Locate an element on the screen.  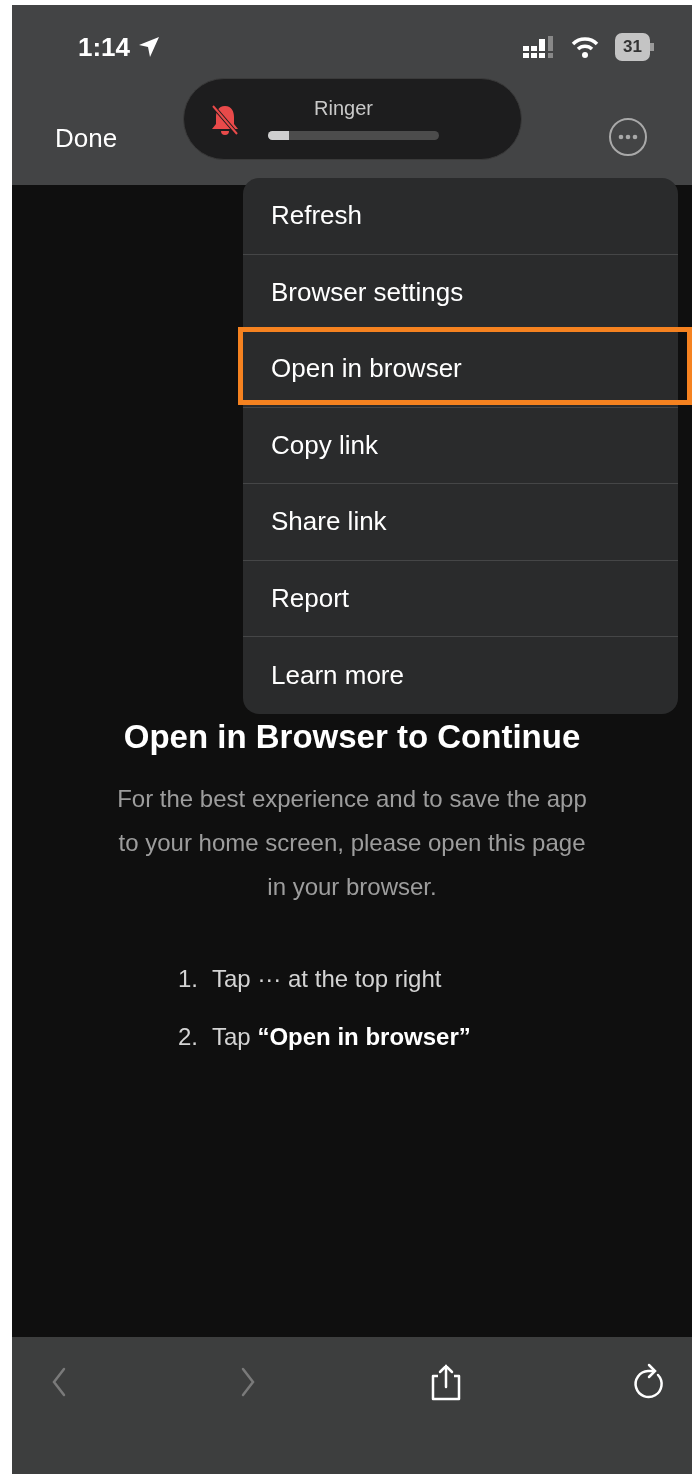
instruction-text: For the best experience and to save the app to your home screen, please open this page in your browser. is located at coordinates (352, 842).